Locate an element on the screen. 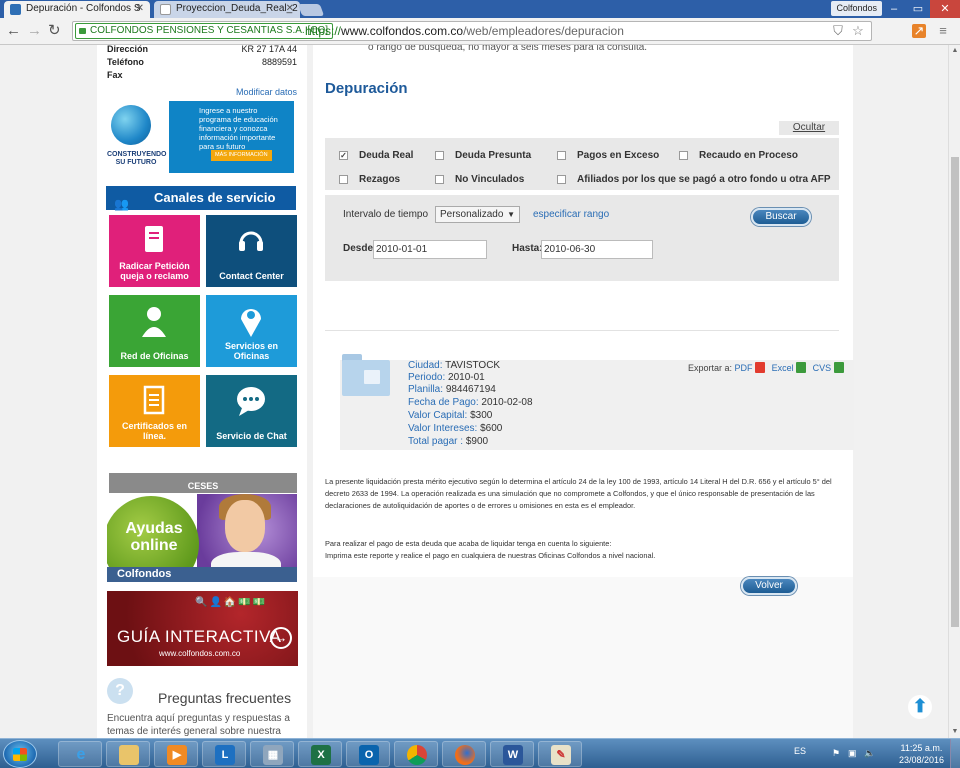 The width and height of the screenshot is (960, 768). info-row-address: Dirección KR 27 17A 44 is located at coordinates (202, 50).